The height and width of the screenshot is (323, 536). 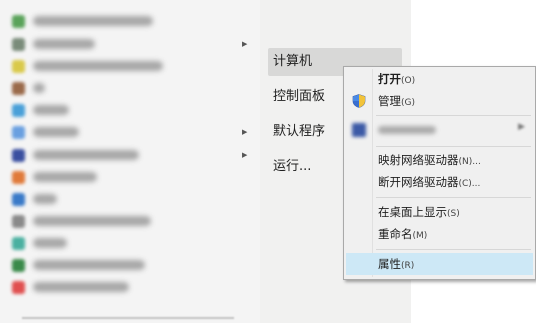 What do you see at coordinates (408, 81) in the screenshot?
I see `open-accel: (O)` at bounding box center [408, 81].